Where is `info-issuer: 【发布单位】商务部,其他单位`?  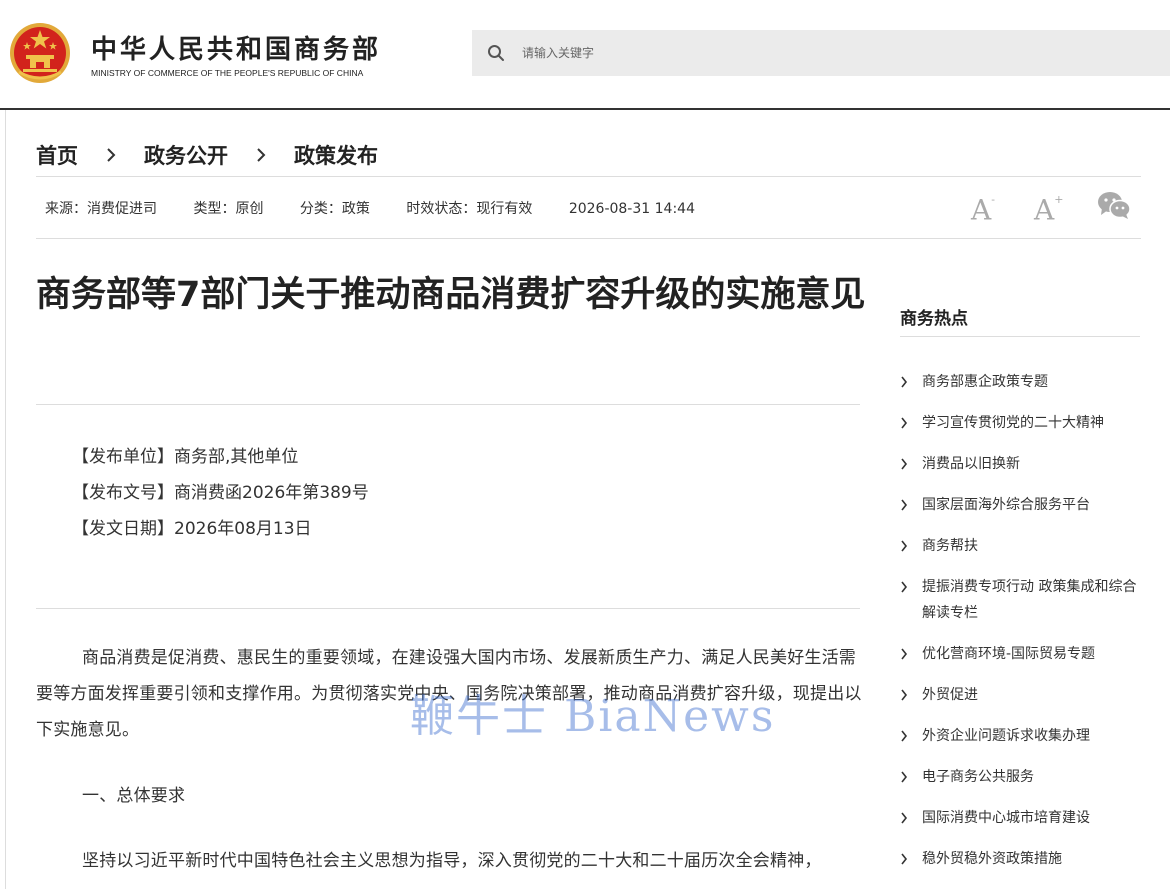 info-issuer: 【发布单位】商务部,其他单位 is located at coordinates (185, 457).